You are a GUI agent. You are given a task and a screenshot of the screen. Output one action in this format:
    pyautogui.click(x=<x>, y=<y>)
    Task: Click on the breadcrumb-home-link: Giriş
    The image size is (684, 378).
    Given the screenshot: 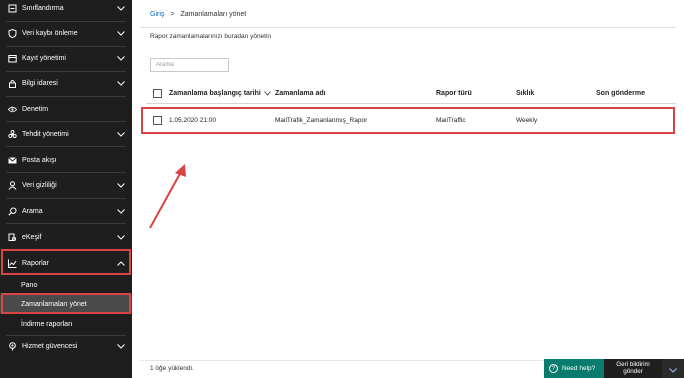 What is the action you would take?
    pyautogui.click(x=157, y=14)
    